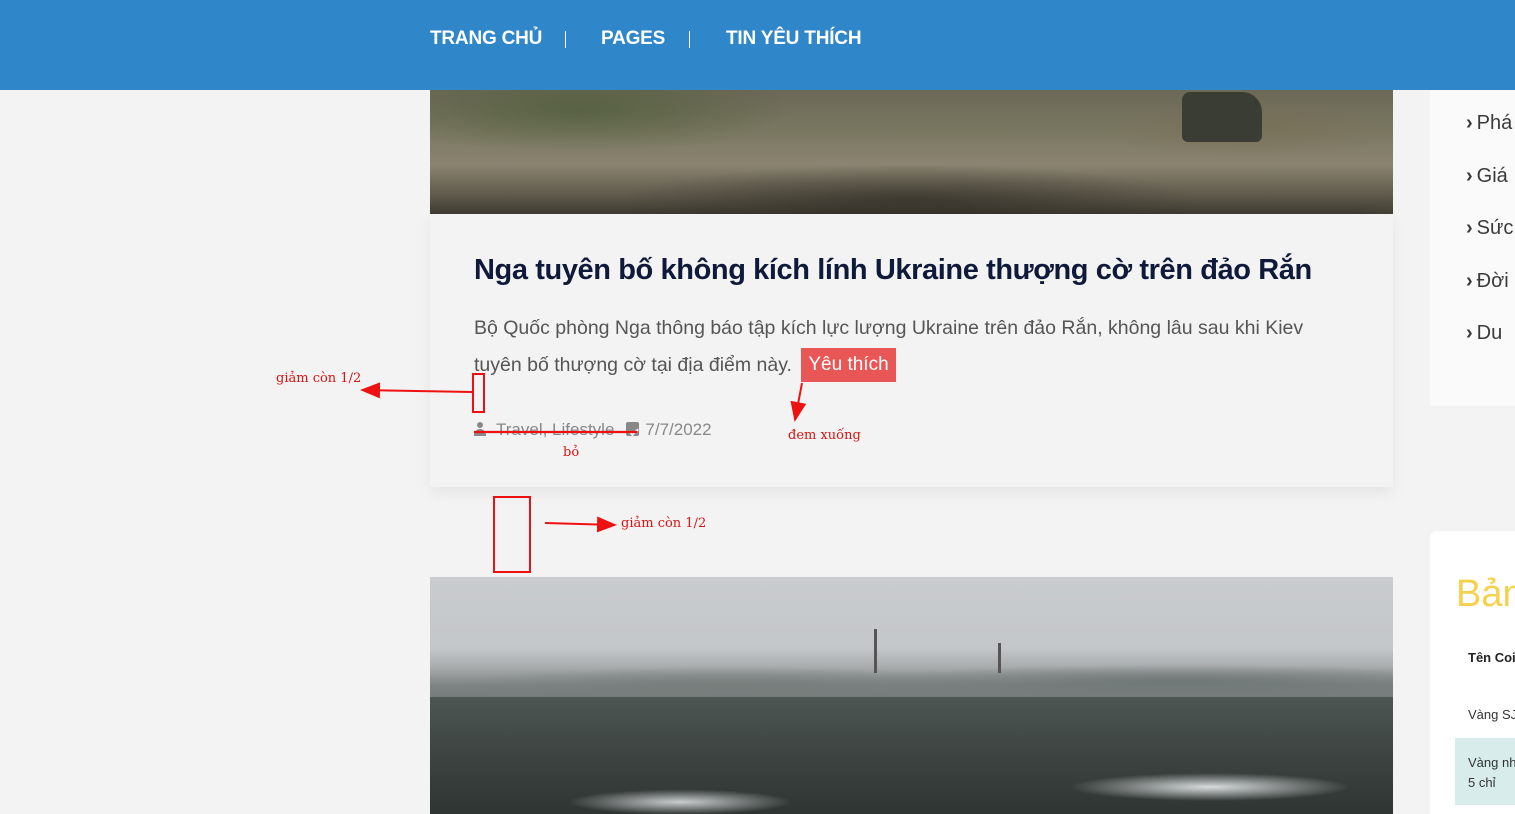  What do you see at coordinates (1491, 714) in the screenshot?
I see `table-cell: Vàng SJ` at bounding box center [1491, 714].